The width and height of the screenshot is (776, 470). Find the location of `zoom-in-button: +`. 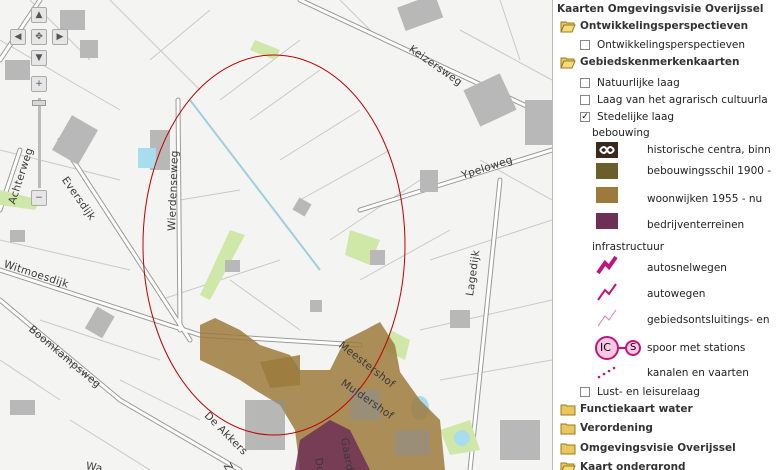

zoom-in-button: + is located at coordinates (39, 84).